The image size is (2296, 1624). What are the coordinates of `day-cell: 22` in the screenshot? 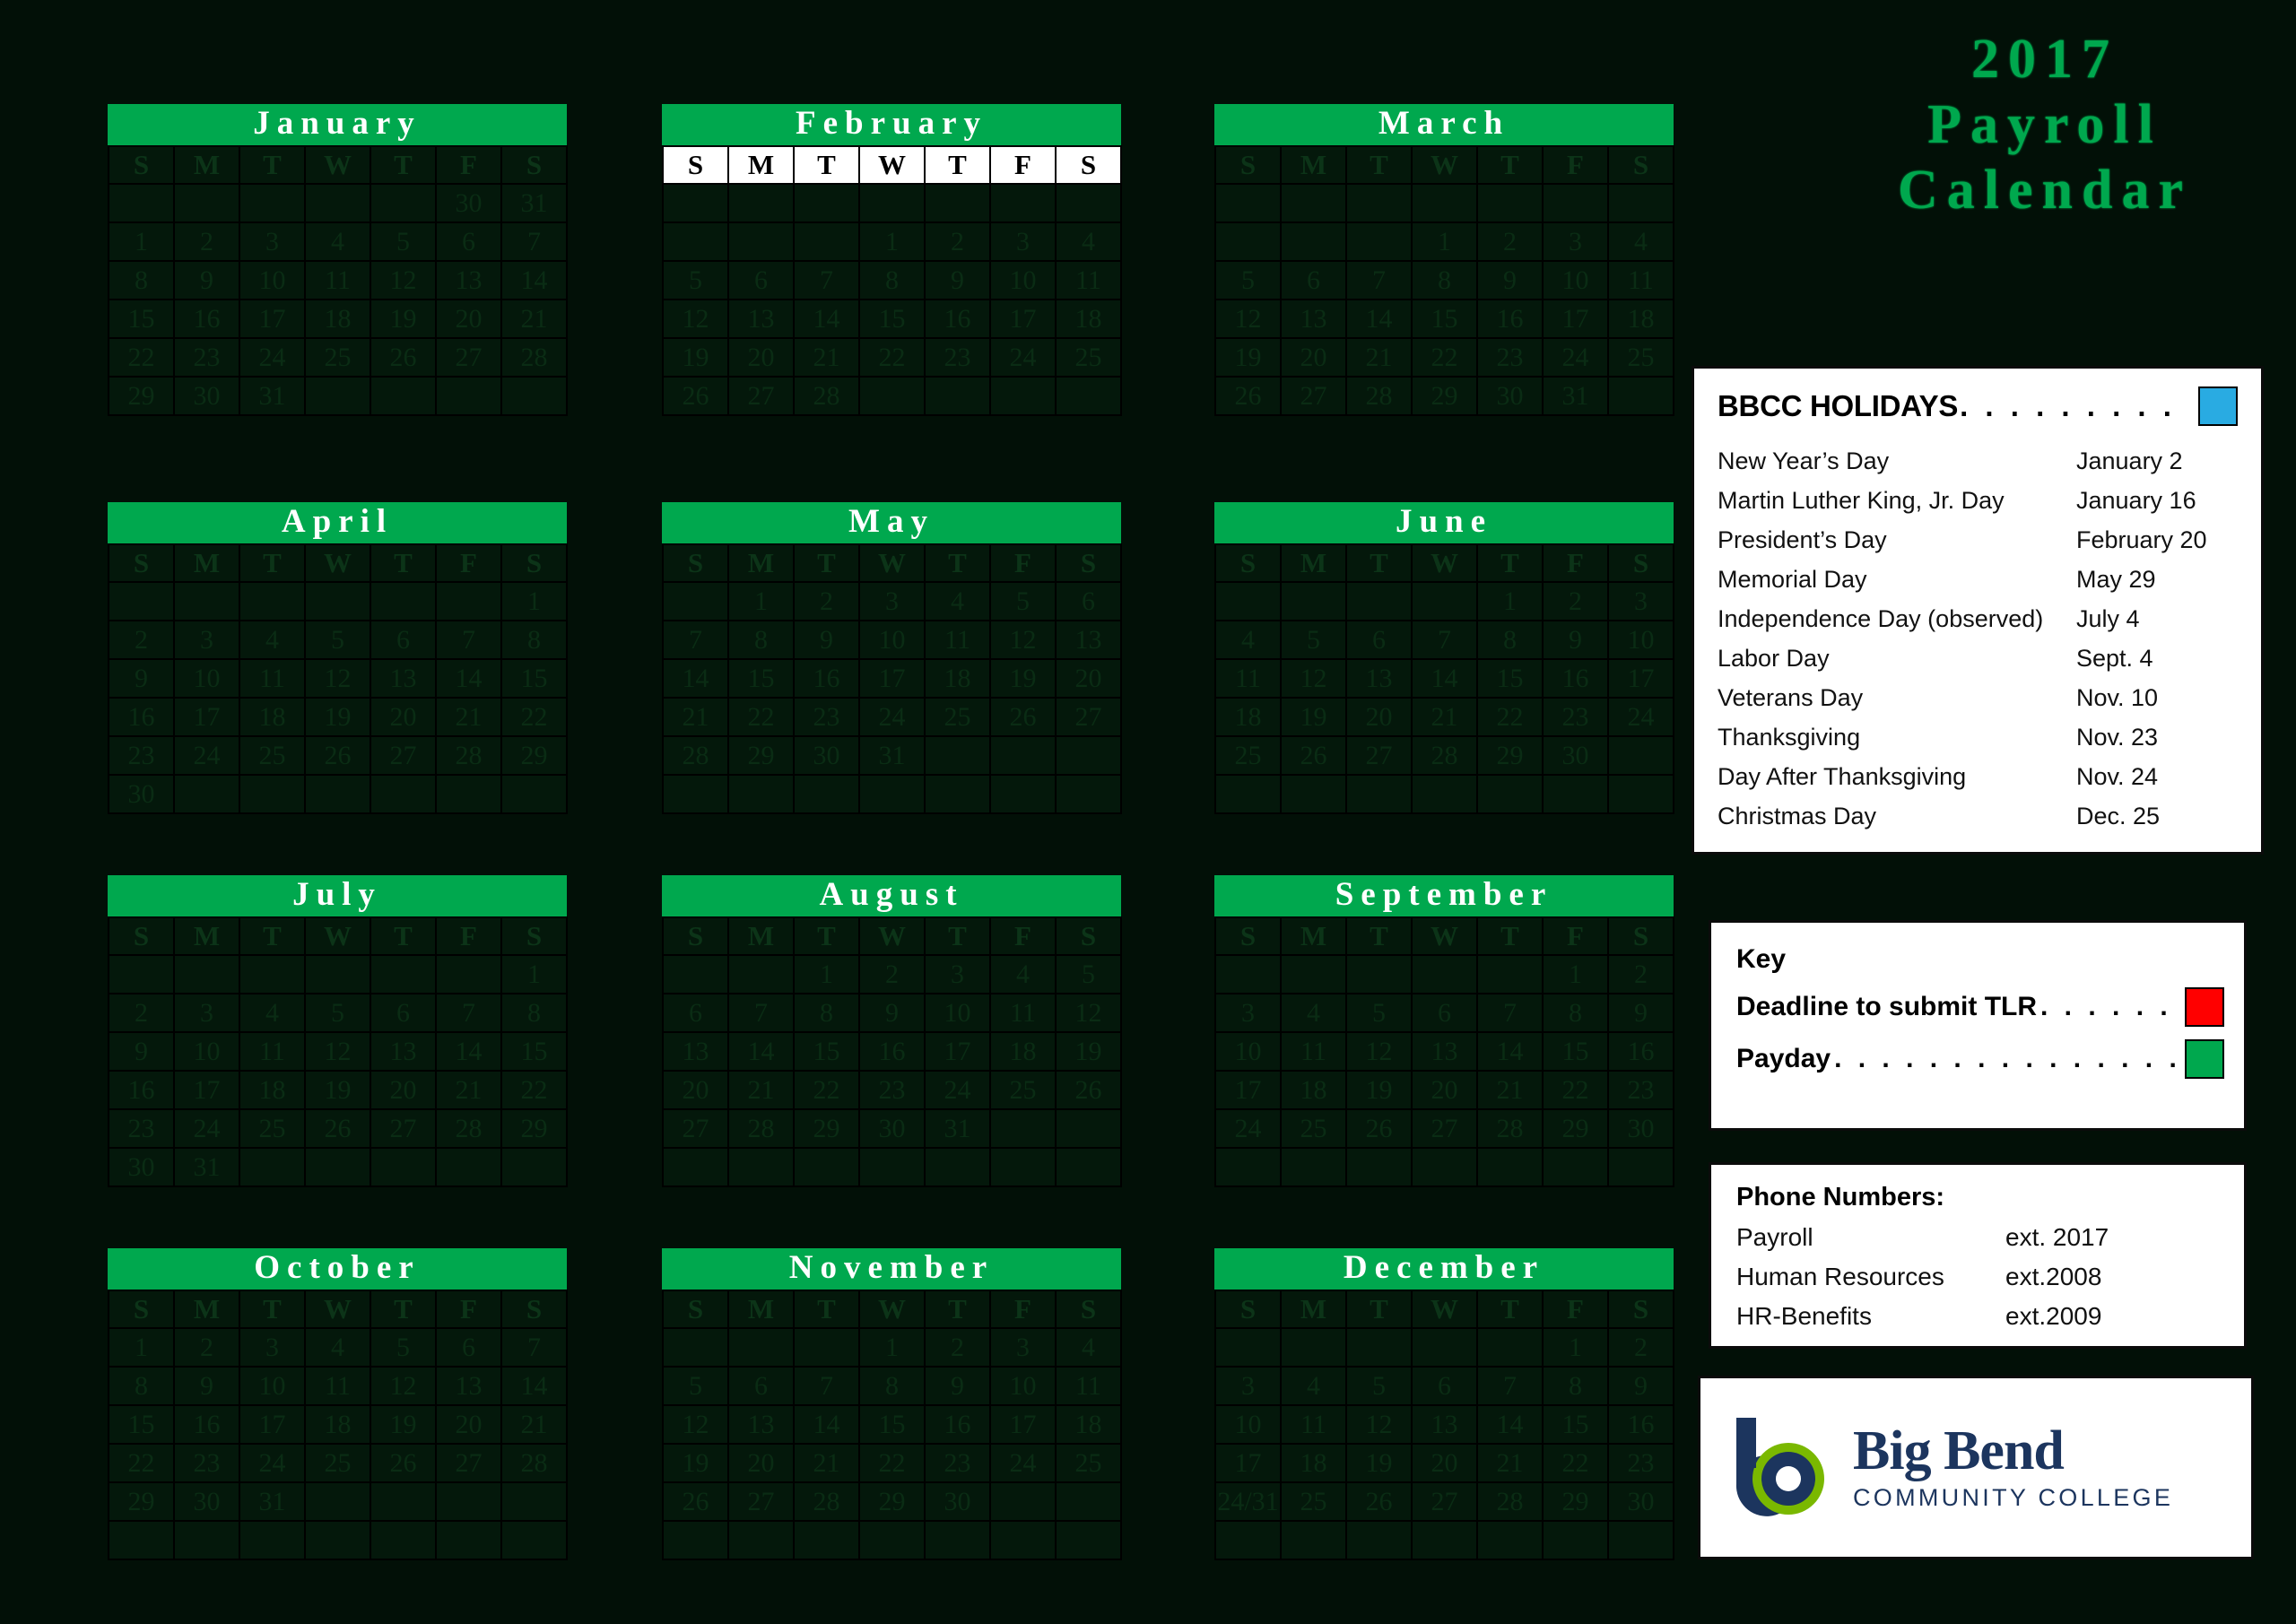 It's located at (761, 717).